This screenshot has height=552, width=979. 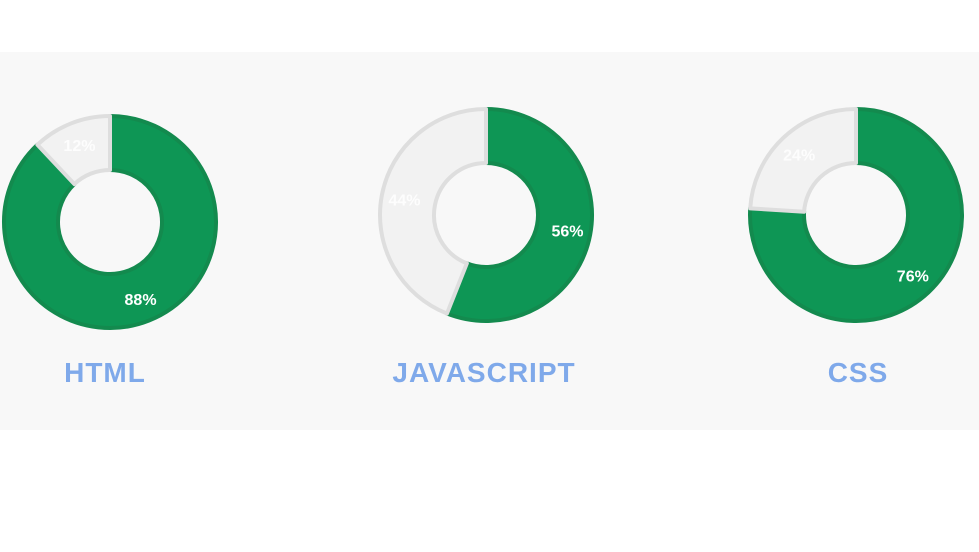 What do you see at coordinates (105, 372) in the screenshot?
I see `html-chart-title: HTML` at bounding box center [105, 372].